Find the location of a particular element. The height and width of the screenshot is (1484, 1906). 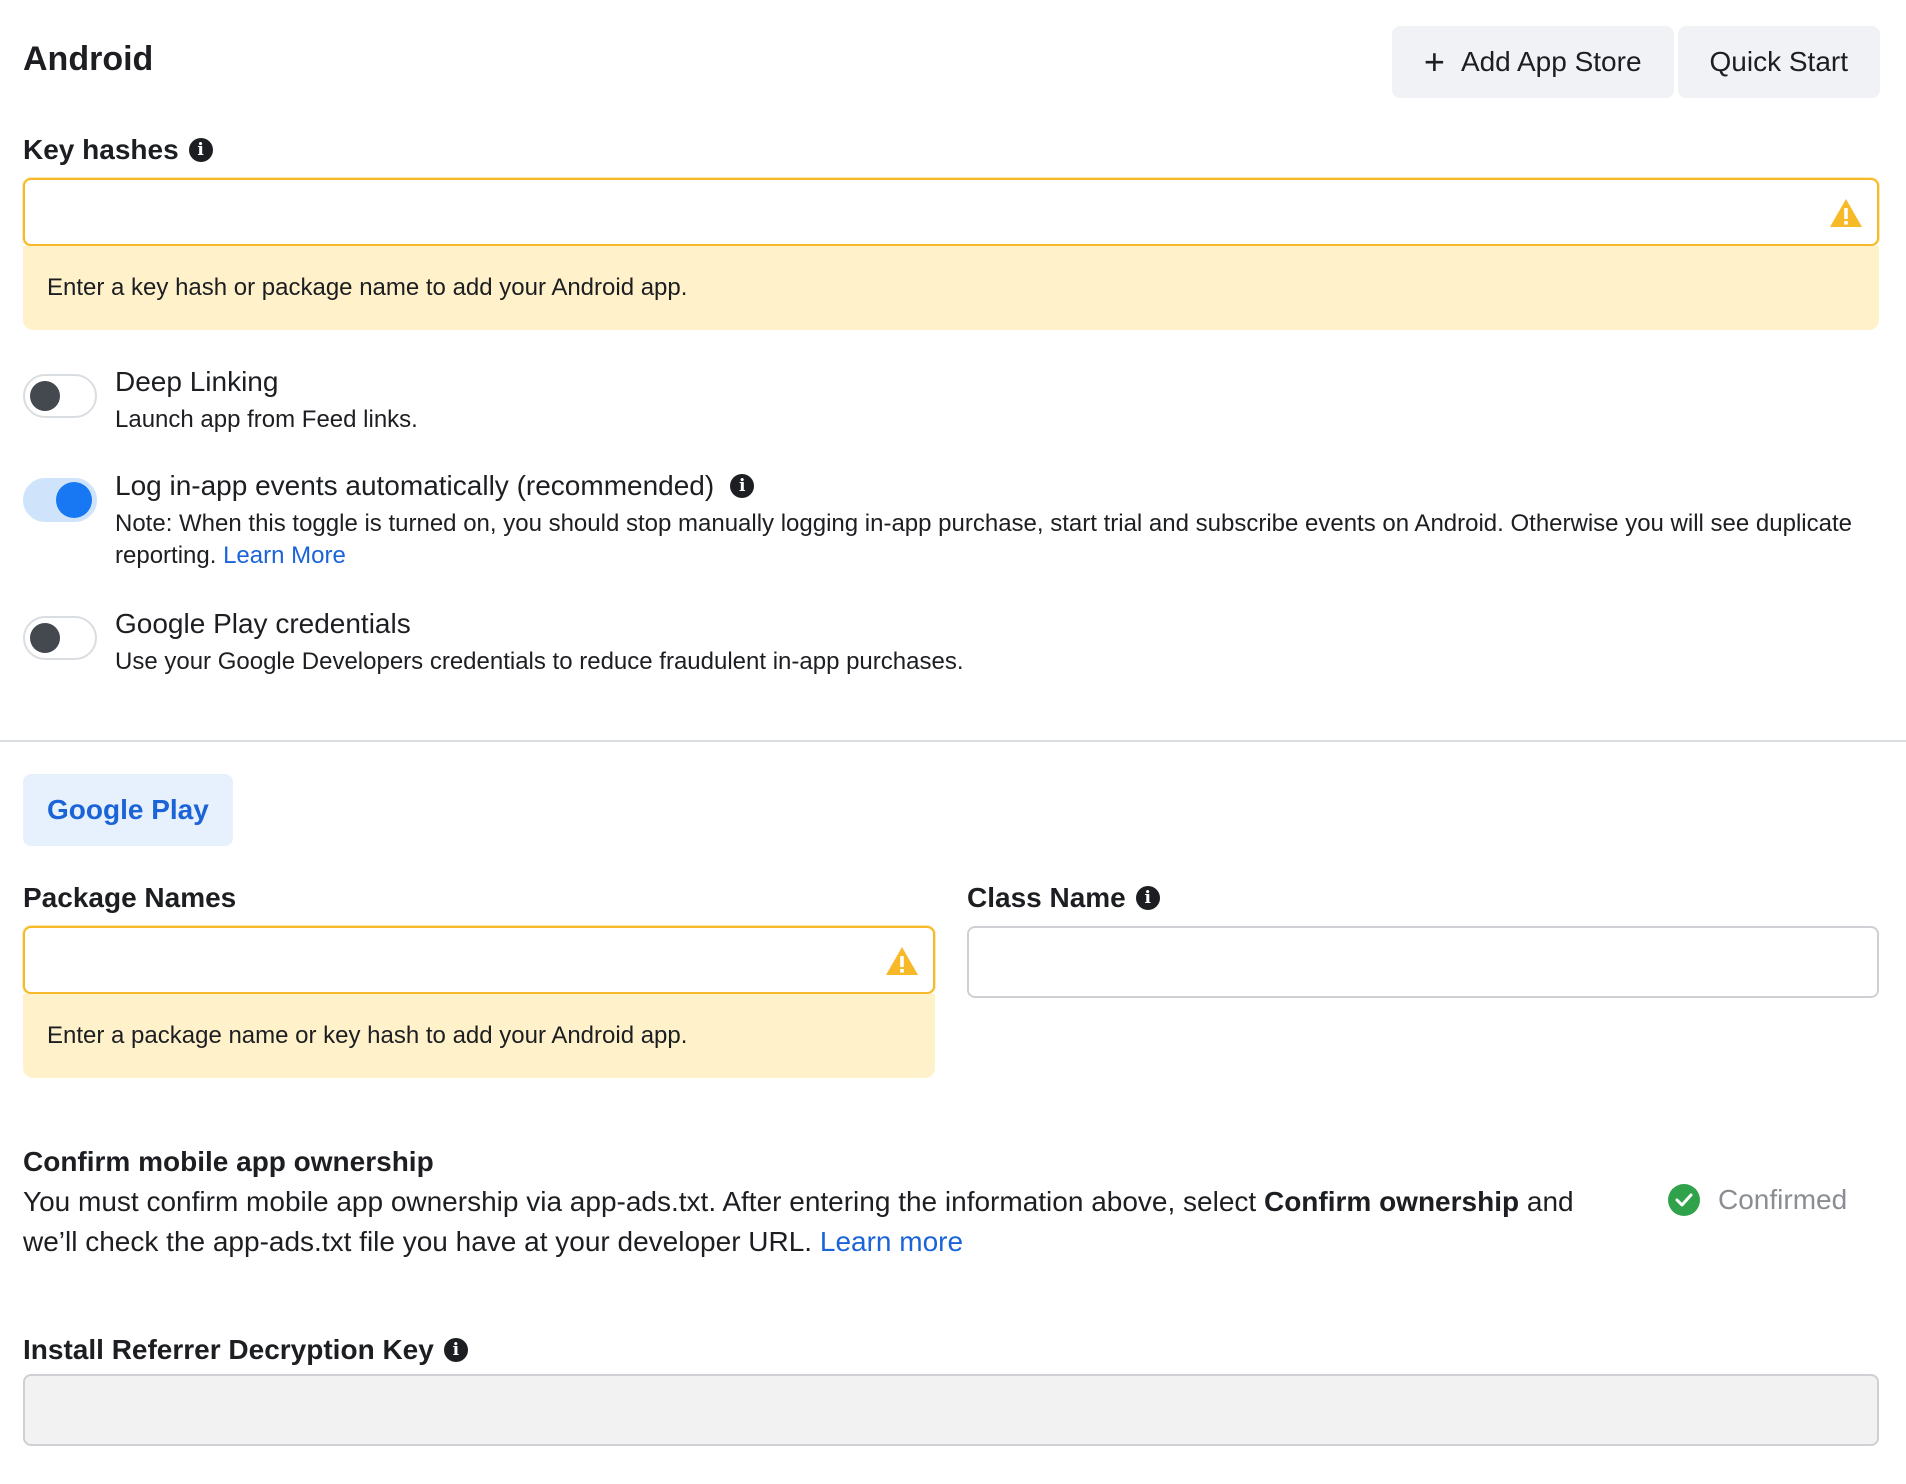

class-name-label: Class Name i is located at coordinates (1063, 898).